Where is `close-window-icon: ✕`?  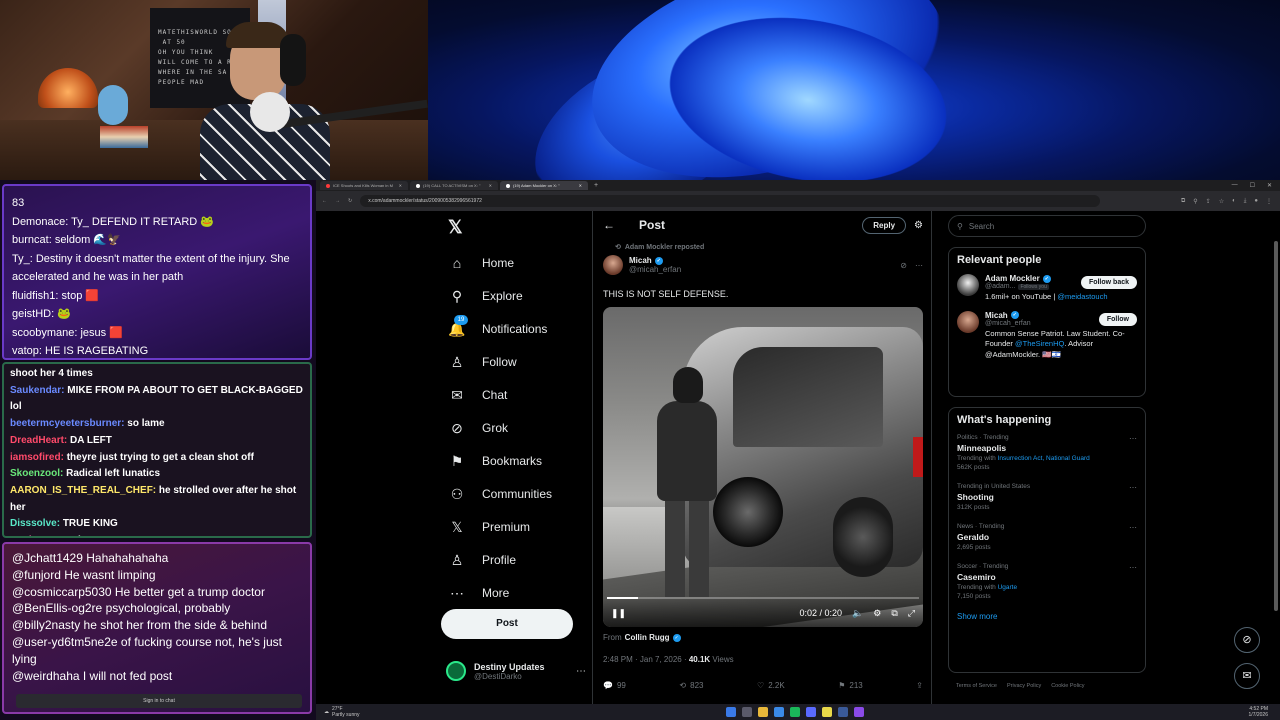
close-window-icon: ✕ is located at coordinates (1269, 185).